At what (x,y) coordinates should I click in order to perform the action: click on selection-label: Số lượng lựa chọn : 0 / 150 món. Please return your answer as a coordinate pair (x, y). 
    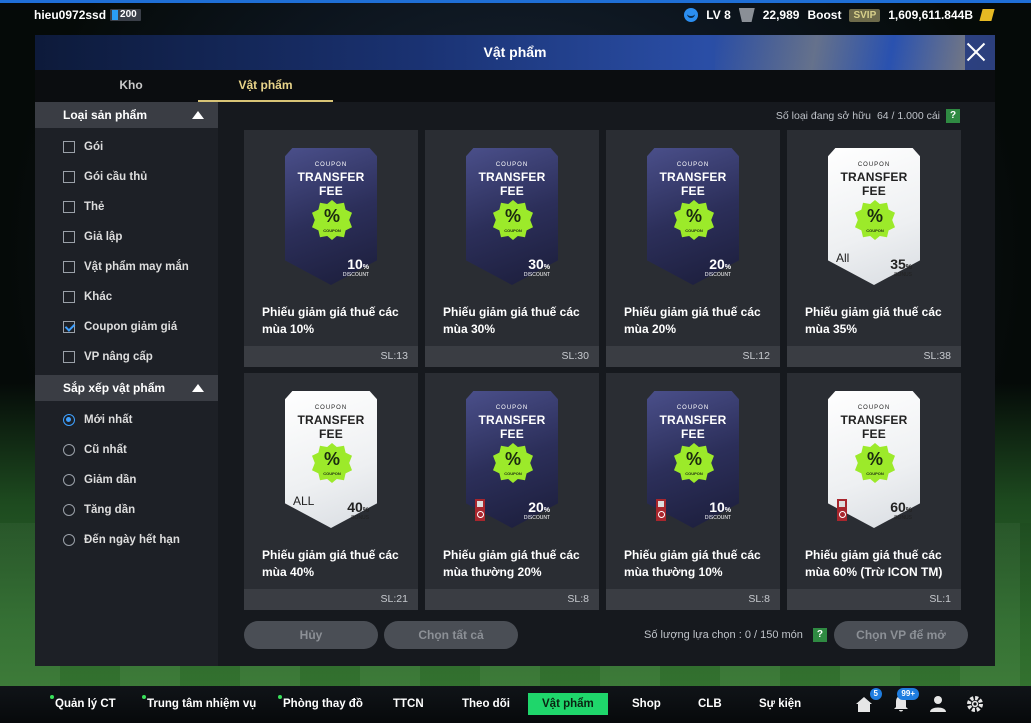
    Looking at the image, I should click on (723, 635).